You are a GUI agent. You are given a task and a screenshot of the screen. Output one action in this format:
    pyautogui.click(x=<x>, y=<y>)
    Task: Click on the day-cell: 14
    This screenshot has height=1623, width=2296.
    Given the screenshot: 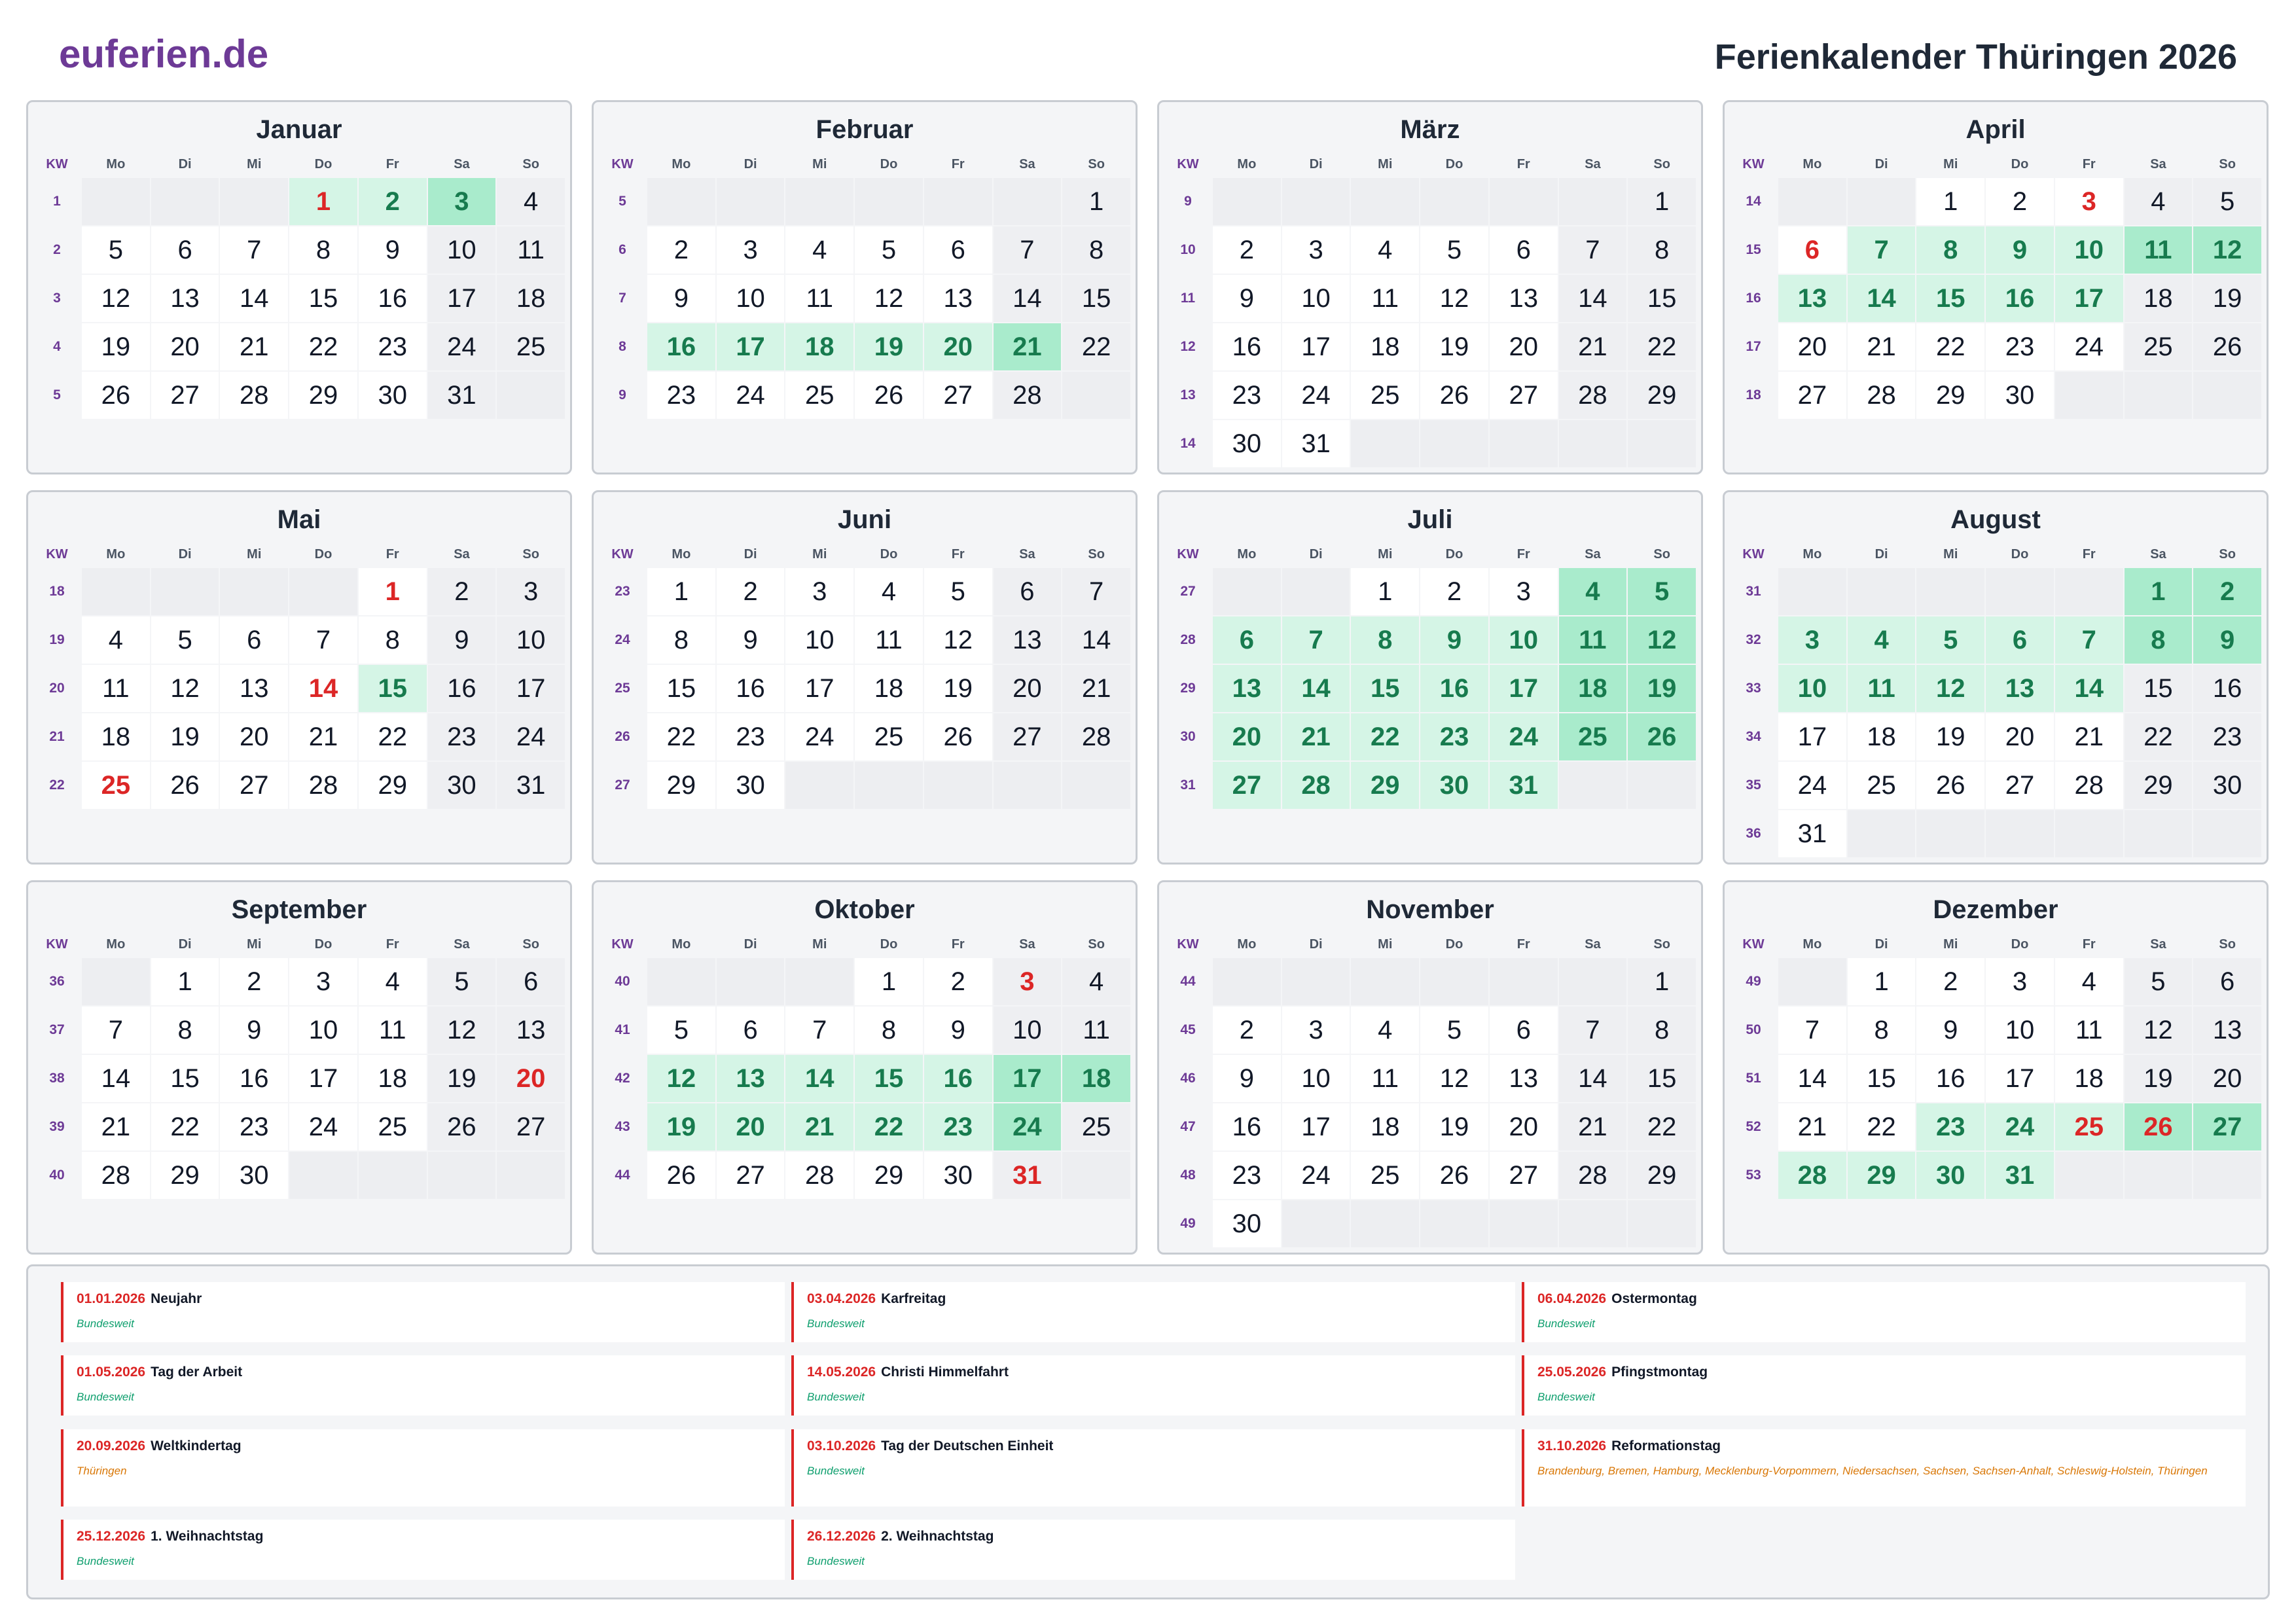 What is the action you would take?
    pyautogui.click(x=1592, y=298)
    